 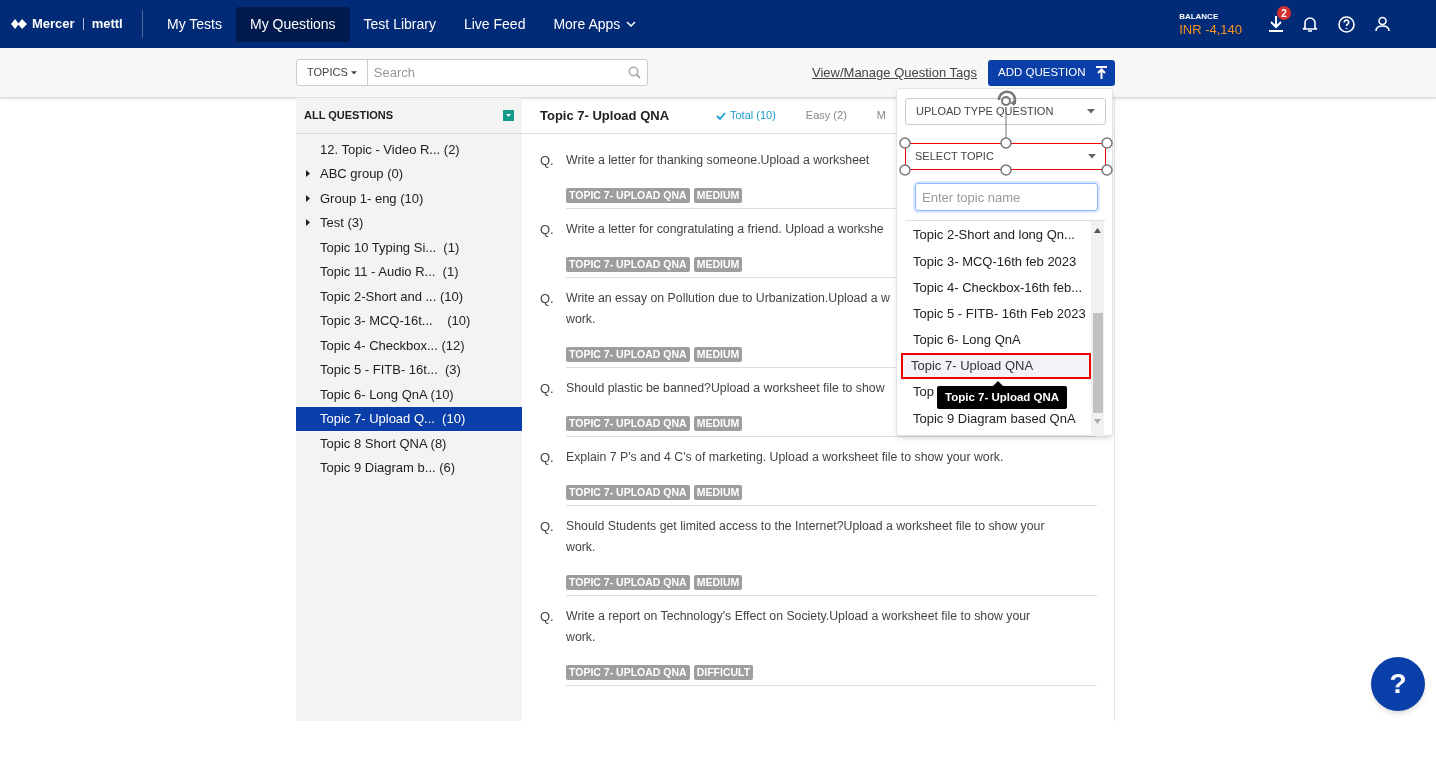 I want to click on sidebar-item: Topic 7- Upload Q... (10), so click(x=409, y=418).